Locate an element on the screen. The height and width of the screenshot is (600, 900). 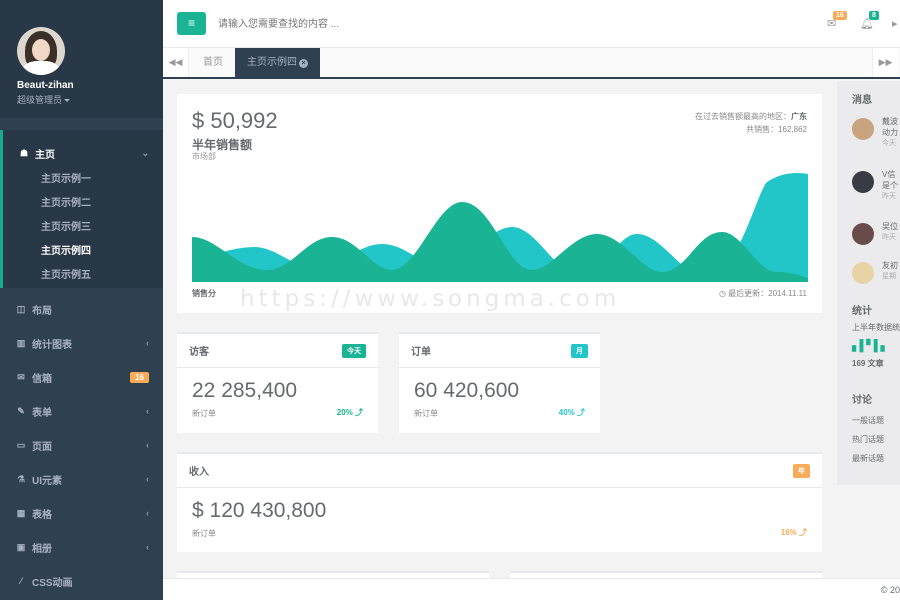
magic-icon: ⁄ is located at coordinates (21, 581).